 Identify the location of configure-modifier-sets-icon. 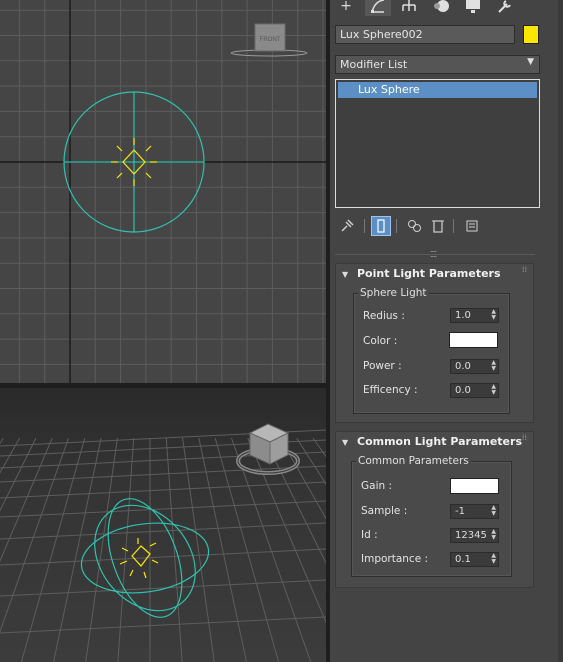
(472, 226).